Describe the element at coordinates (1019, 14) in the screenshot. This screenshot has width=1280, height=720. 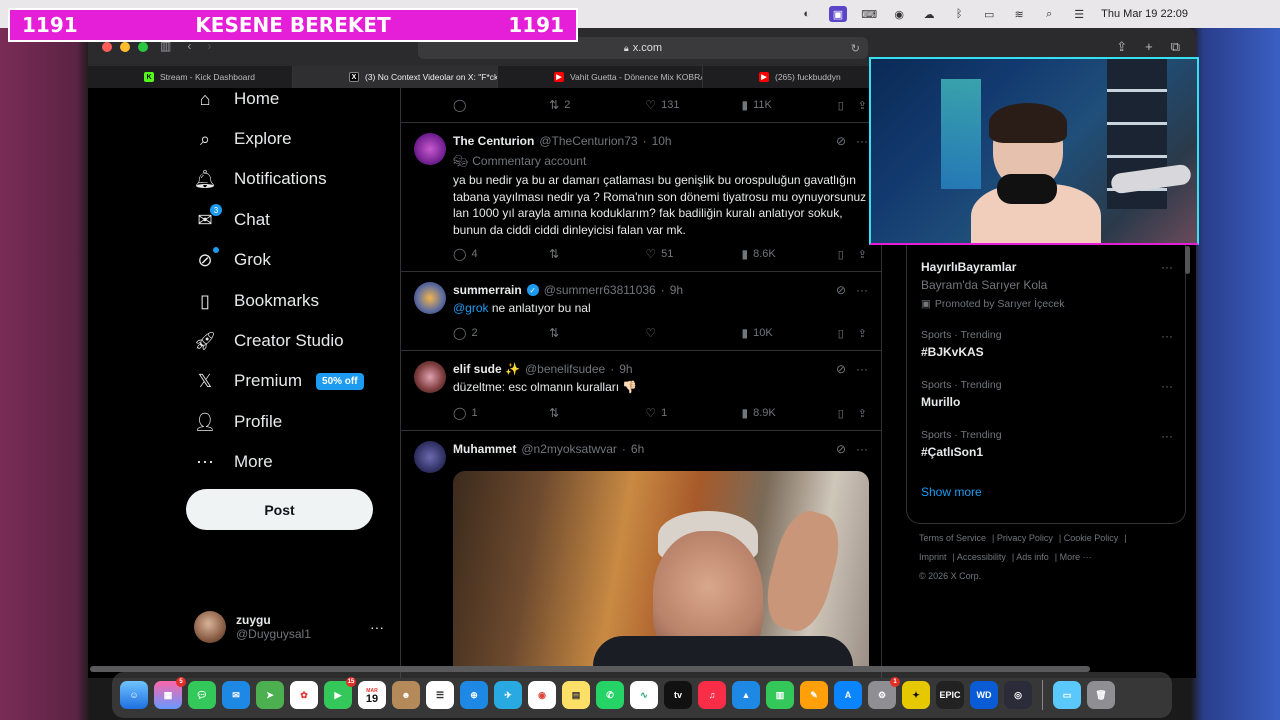
I see `wifi-icon: ≋` at that location.